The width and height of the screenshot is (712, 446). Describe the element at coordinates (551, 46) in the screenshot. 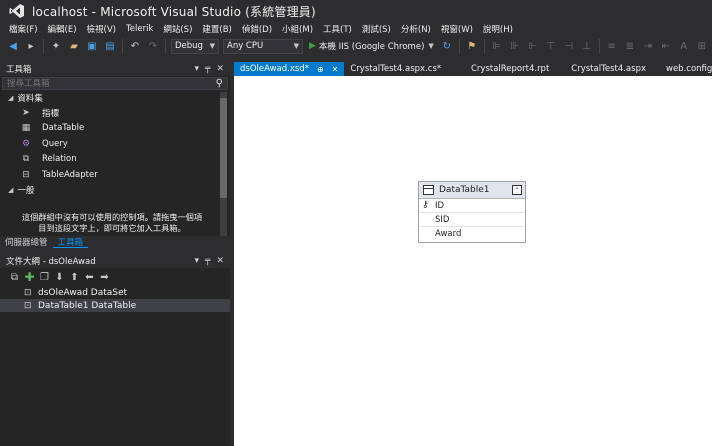

I see `align-top-icon: ⊤` at that location.